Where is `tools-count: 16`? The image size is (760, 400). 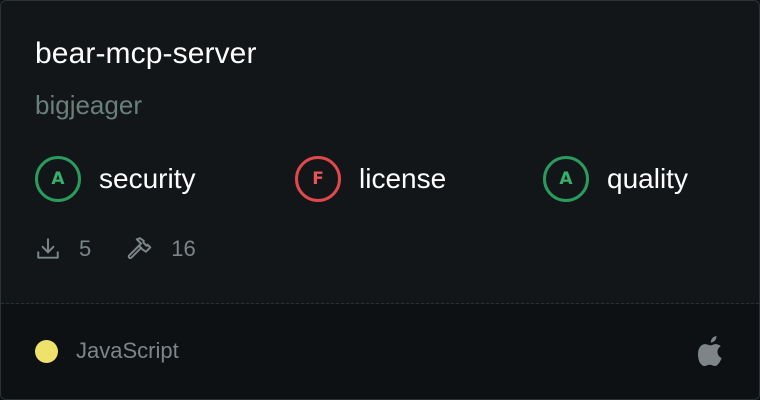 tools-count: 16 is located at coordinates (183, 248).